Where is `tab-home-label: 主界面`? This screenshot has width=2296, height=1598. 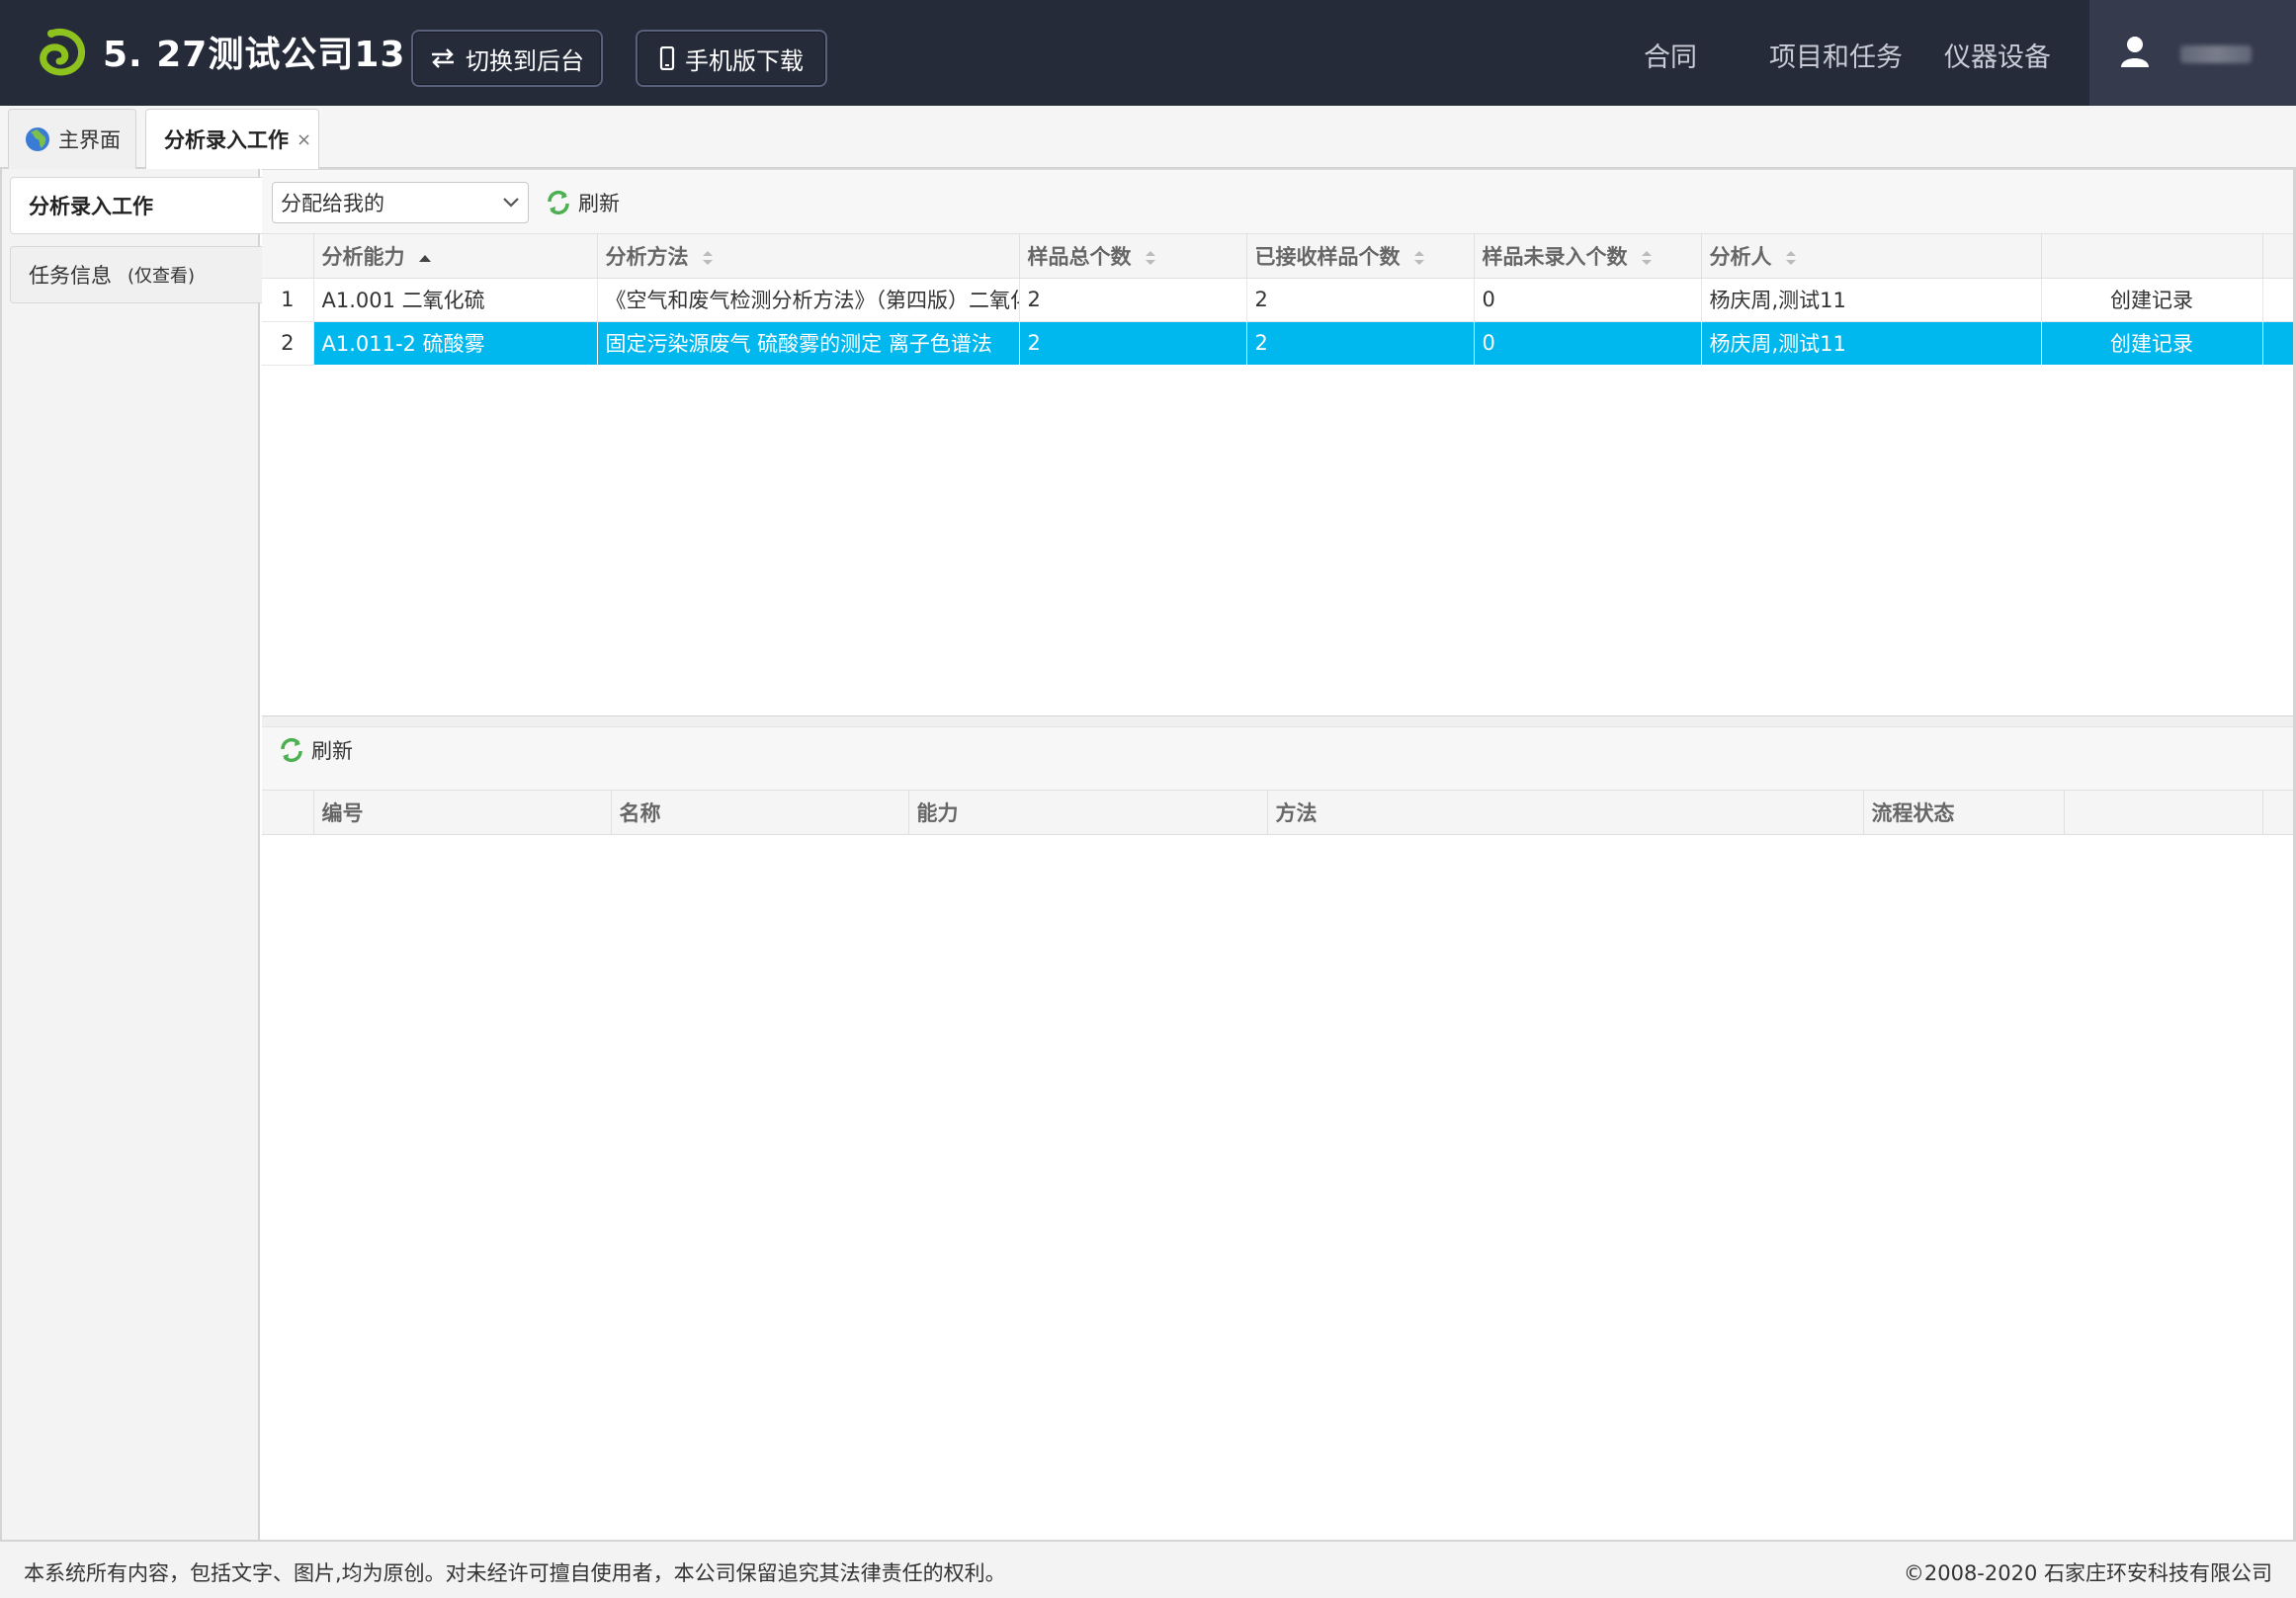
tab-home-label: 主界面 is located at coordinates (89, 140).